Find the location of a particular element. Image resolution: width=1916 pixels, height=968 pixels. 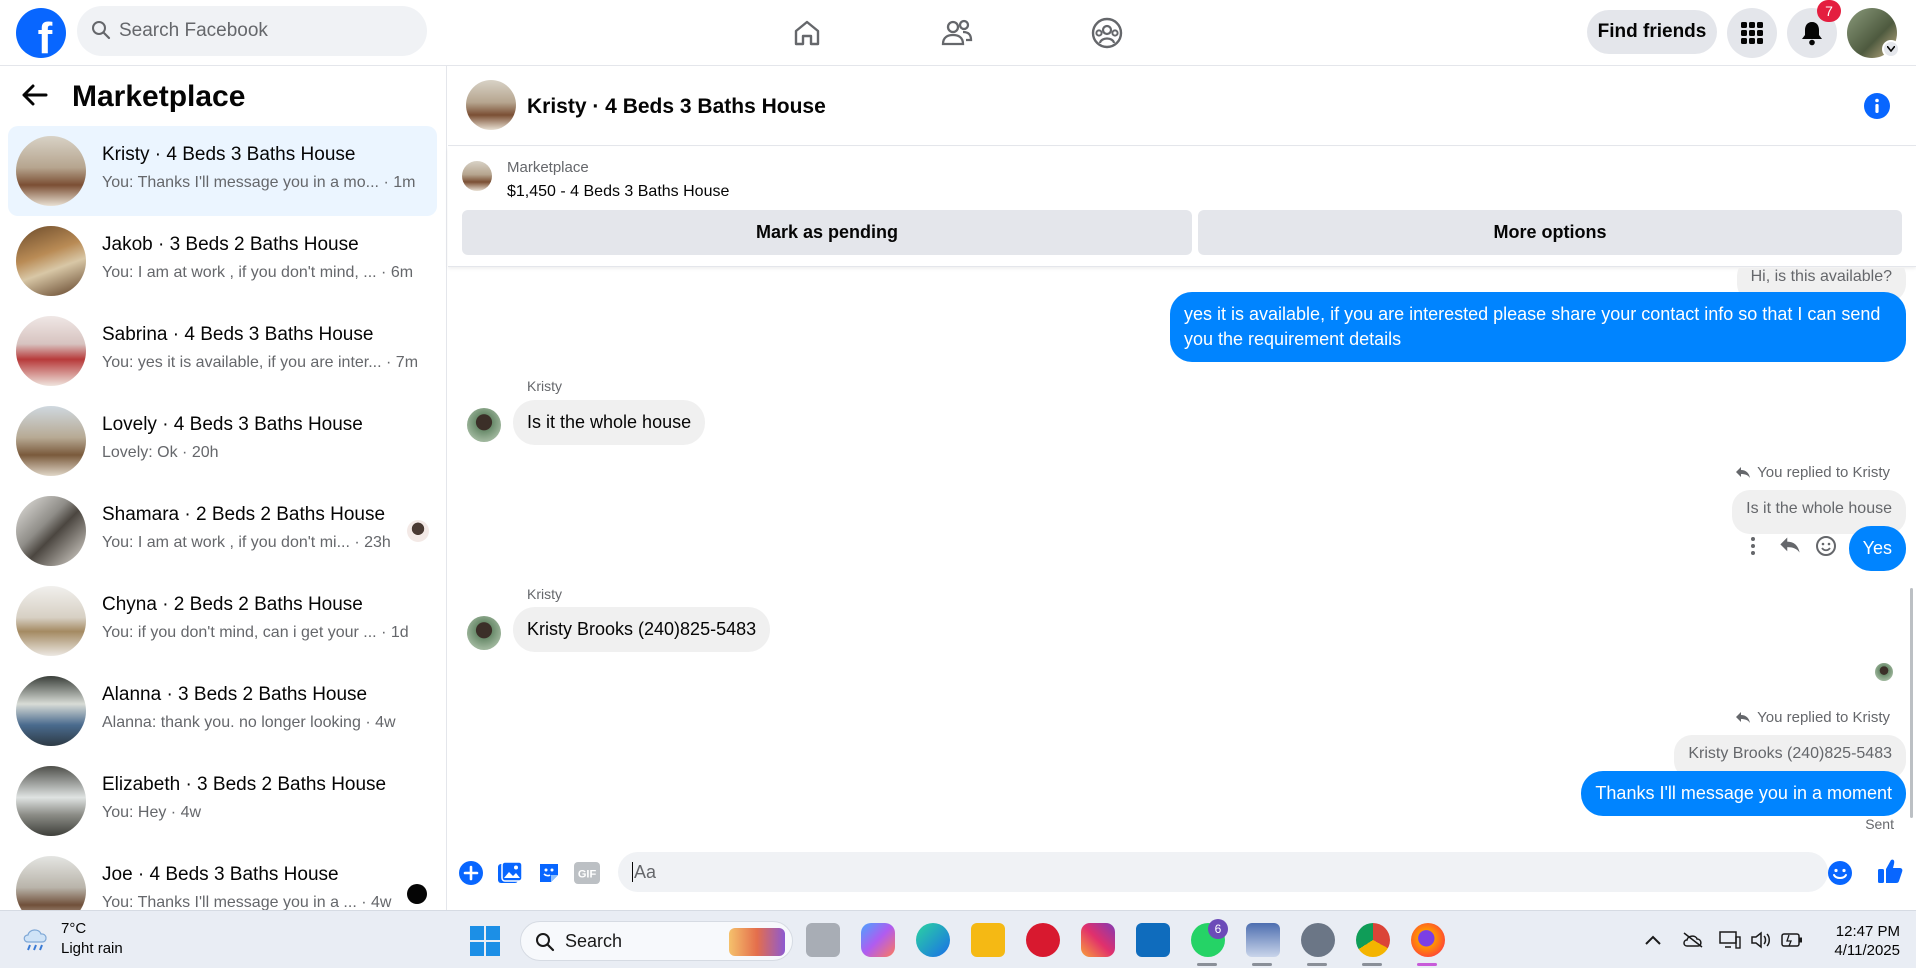

sender-name: Kristy is located at coordinates (544, 594).